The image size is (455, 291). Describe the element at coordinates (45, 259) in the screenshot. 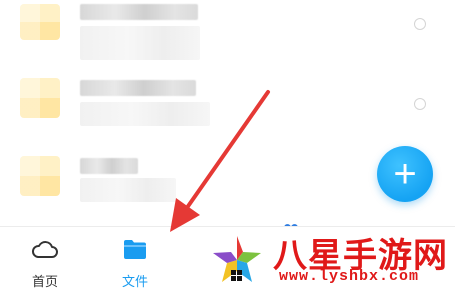

I see `tab-home: 首页` at that location.